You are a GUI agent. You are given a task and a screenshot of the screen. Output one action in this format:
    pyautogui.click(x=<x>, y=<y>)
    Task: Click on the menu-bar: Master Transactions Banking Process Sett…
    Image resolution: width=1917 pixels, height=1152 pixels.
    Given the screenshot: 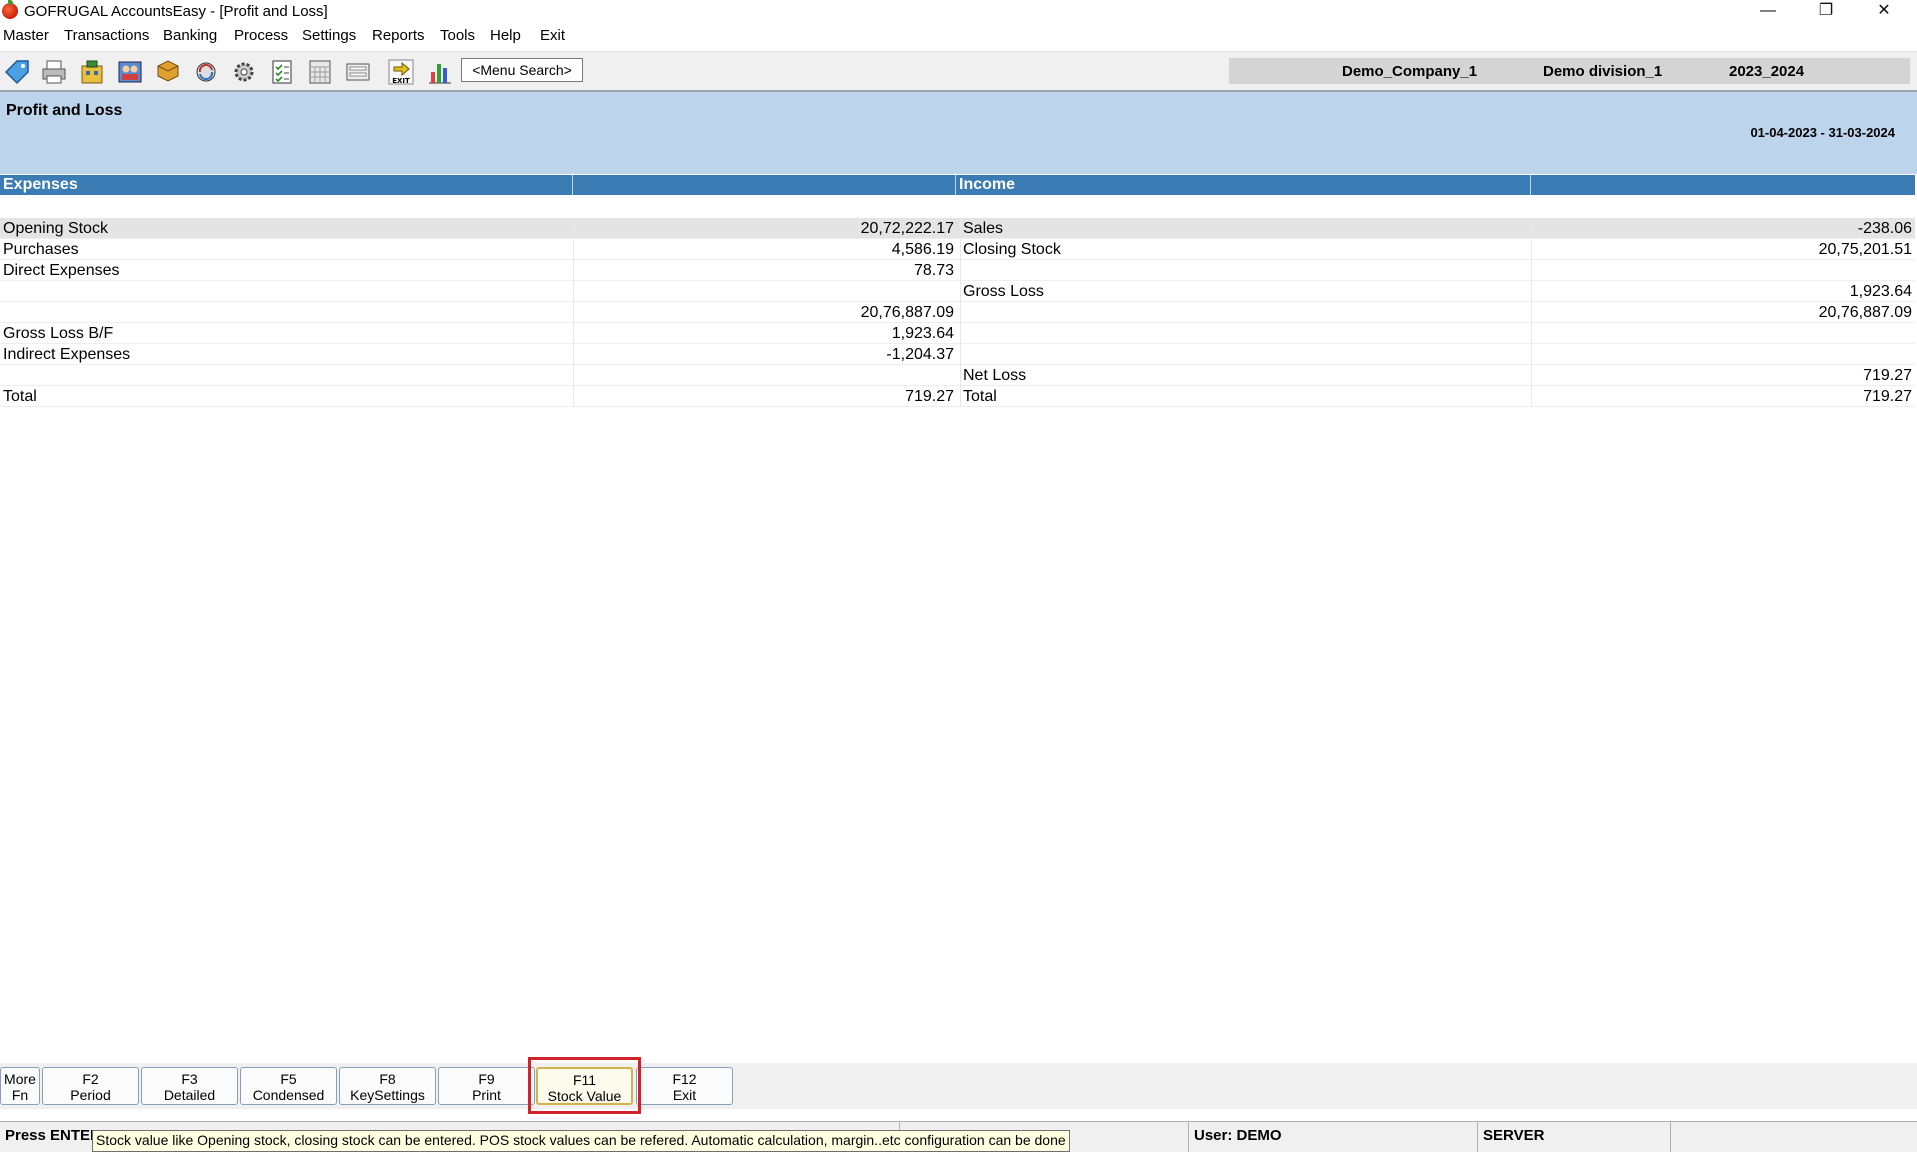 What is the action you would take?
    pyautogui.click(x=958, y=37)
    